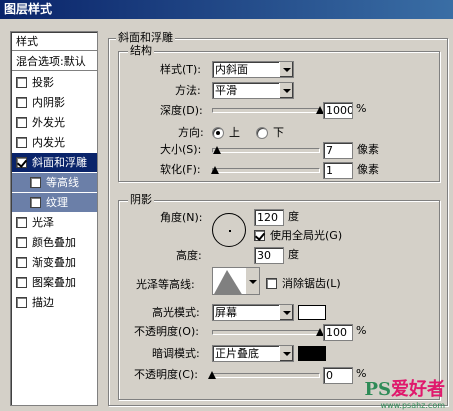  What do you see at coordinates (368, 149) in the screenshot?
I see `size-unit: 像素` at bounding box center [368, 149].